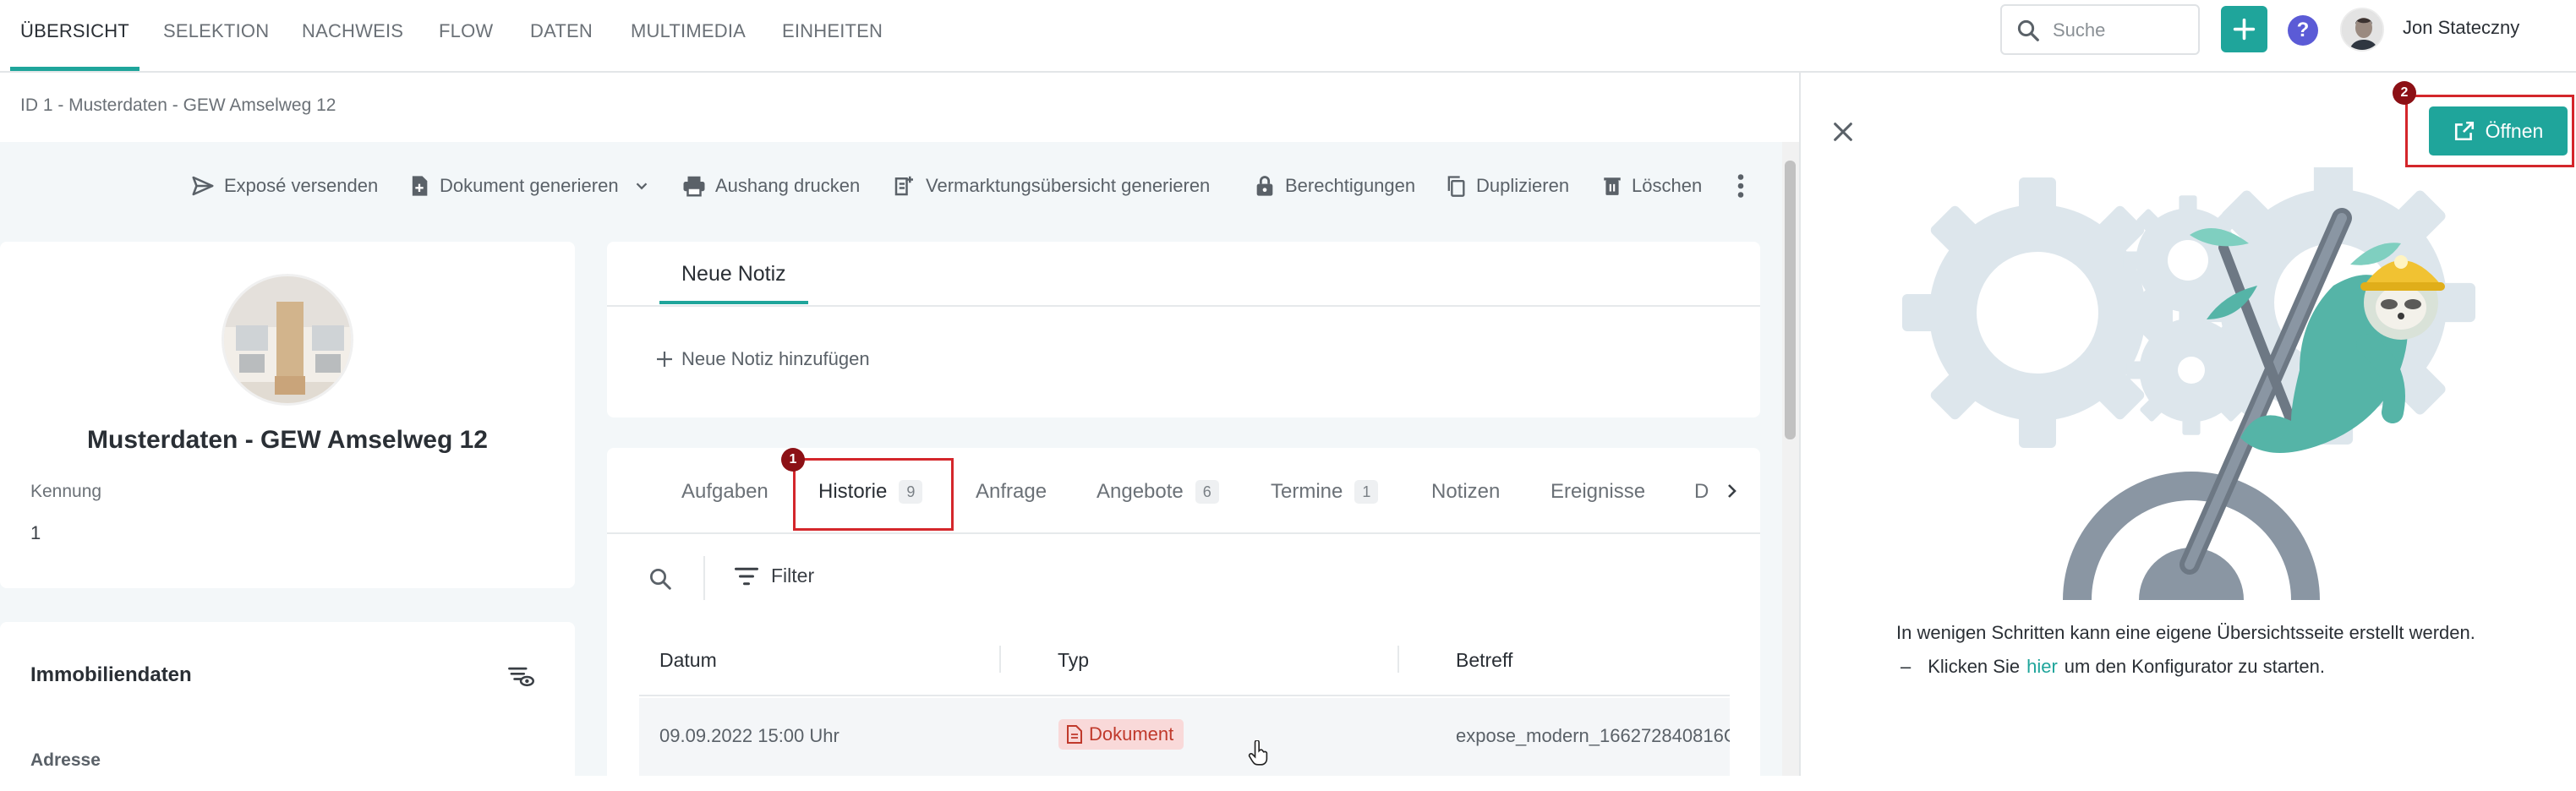  I want to click on nav-tab-selektion: SELEKTION, so click(216, 35).